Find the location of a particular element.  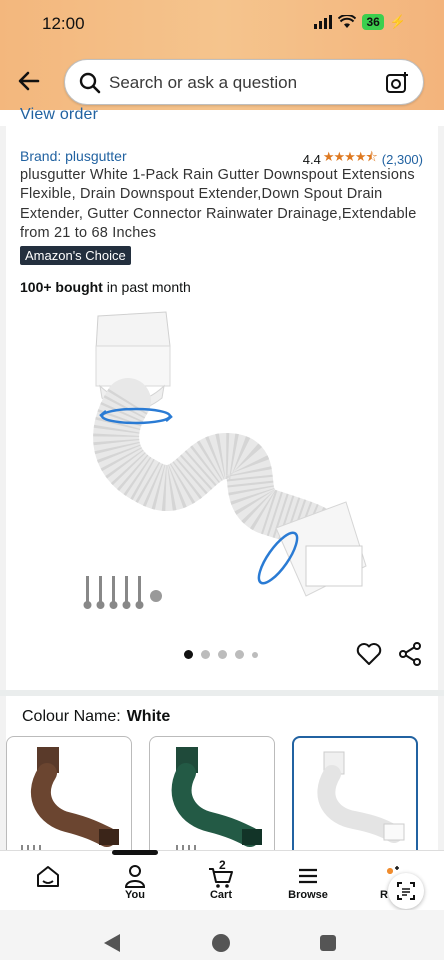

status-icons: 36 ⚡ is located at coordinates (360, 22).